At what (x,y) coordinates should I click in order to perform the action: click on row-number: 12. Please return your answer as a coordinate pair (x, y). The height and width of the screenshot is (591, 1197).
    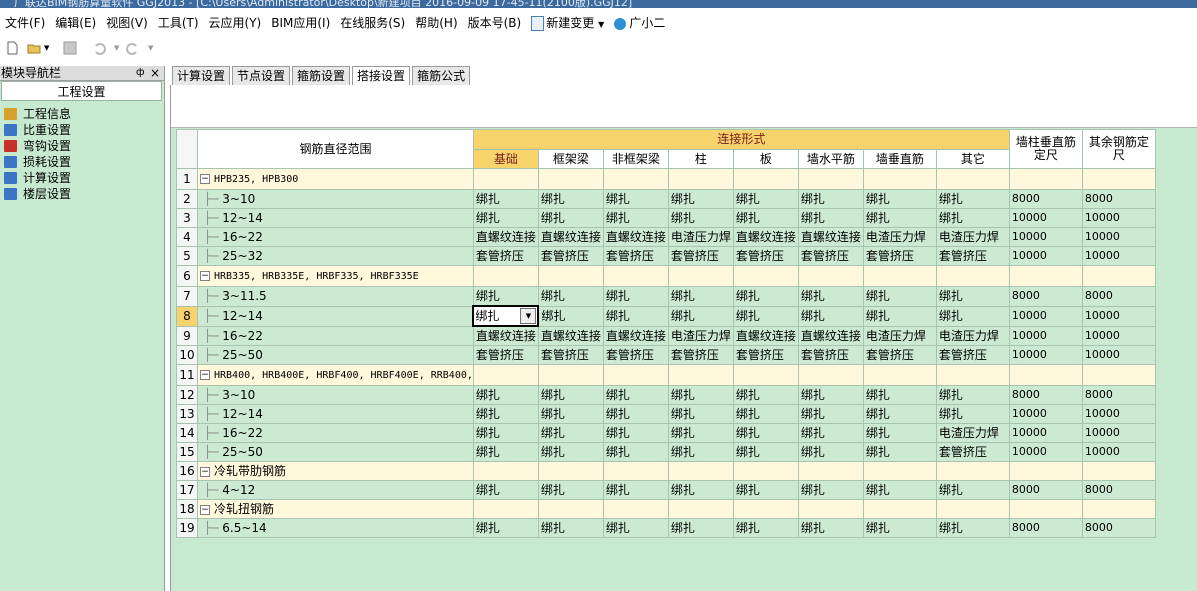
    Looking at the image, I should click on (187, 395).